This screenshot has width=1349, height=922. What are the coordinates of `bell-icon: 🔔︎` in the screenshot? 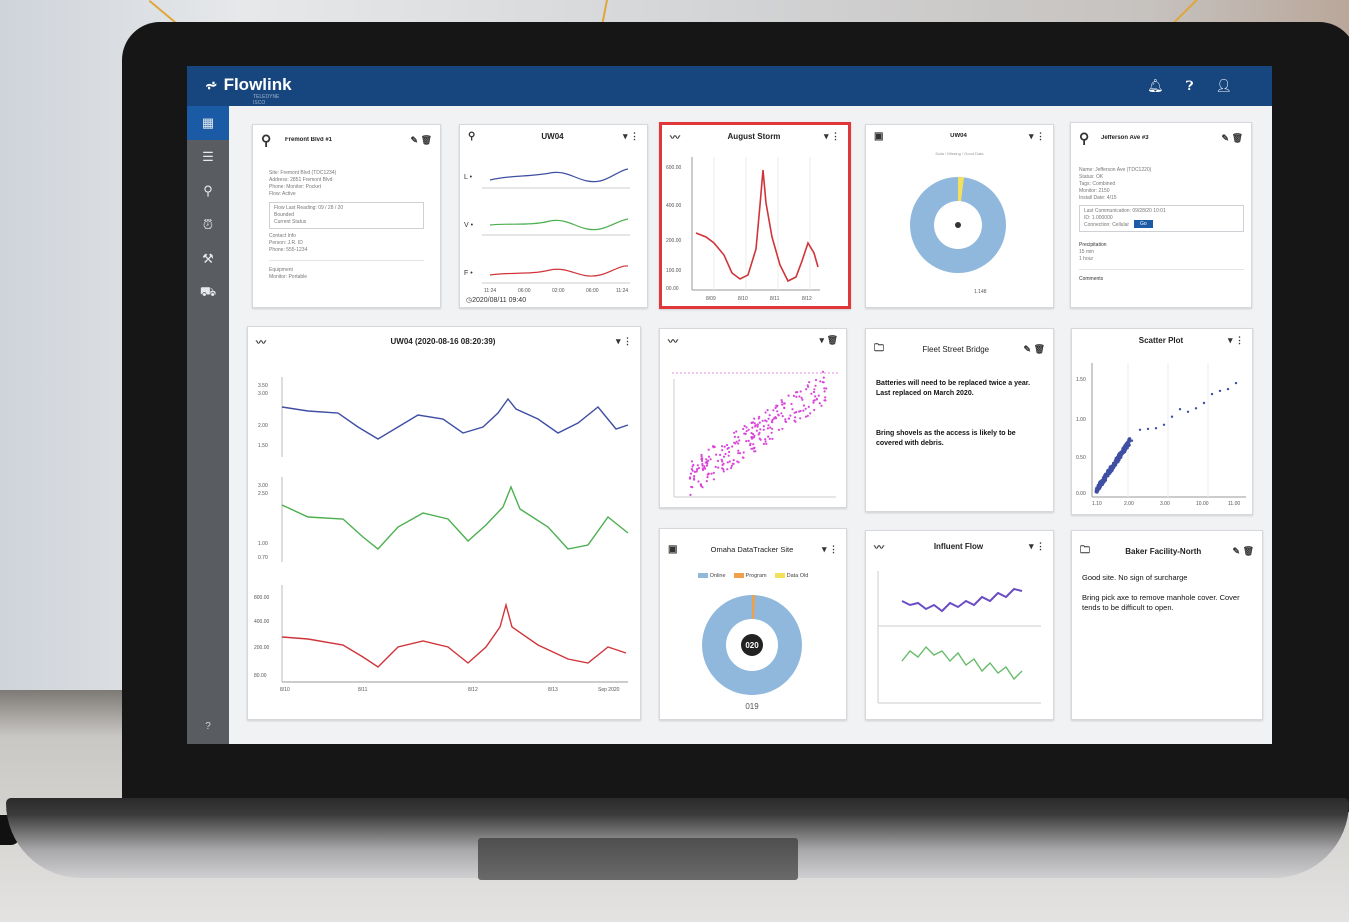 It's located at (1155, 86).